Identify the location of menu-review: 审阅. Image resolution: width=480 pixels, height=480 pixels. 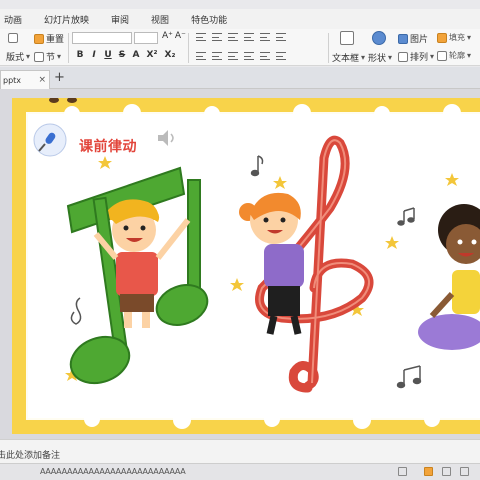
(123, 19).